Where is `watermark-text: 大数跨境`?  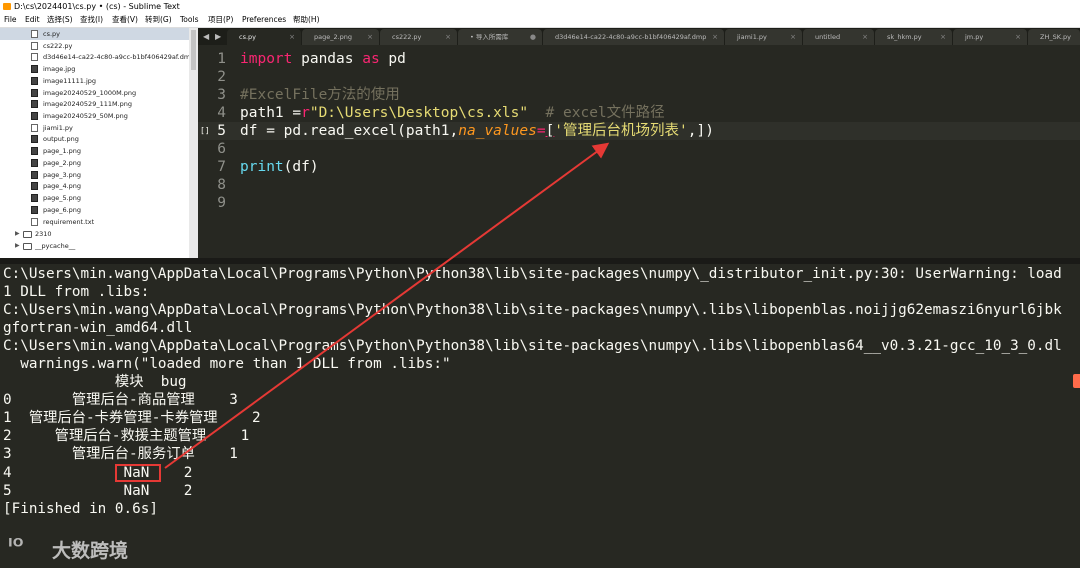 watermark-text: 大数跨境 is located at coordinates (90, 551).